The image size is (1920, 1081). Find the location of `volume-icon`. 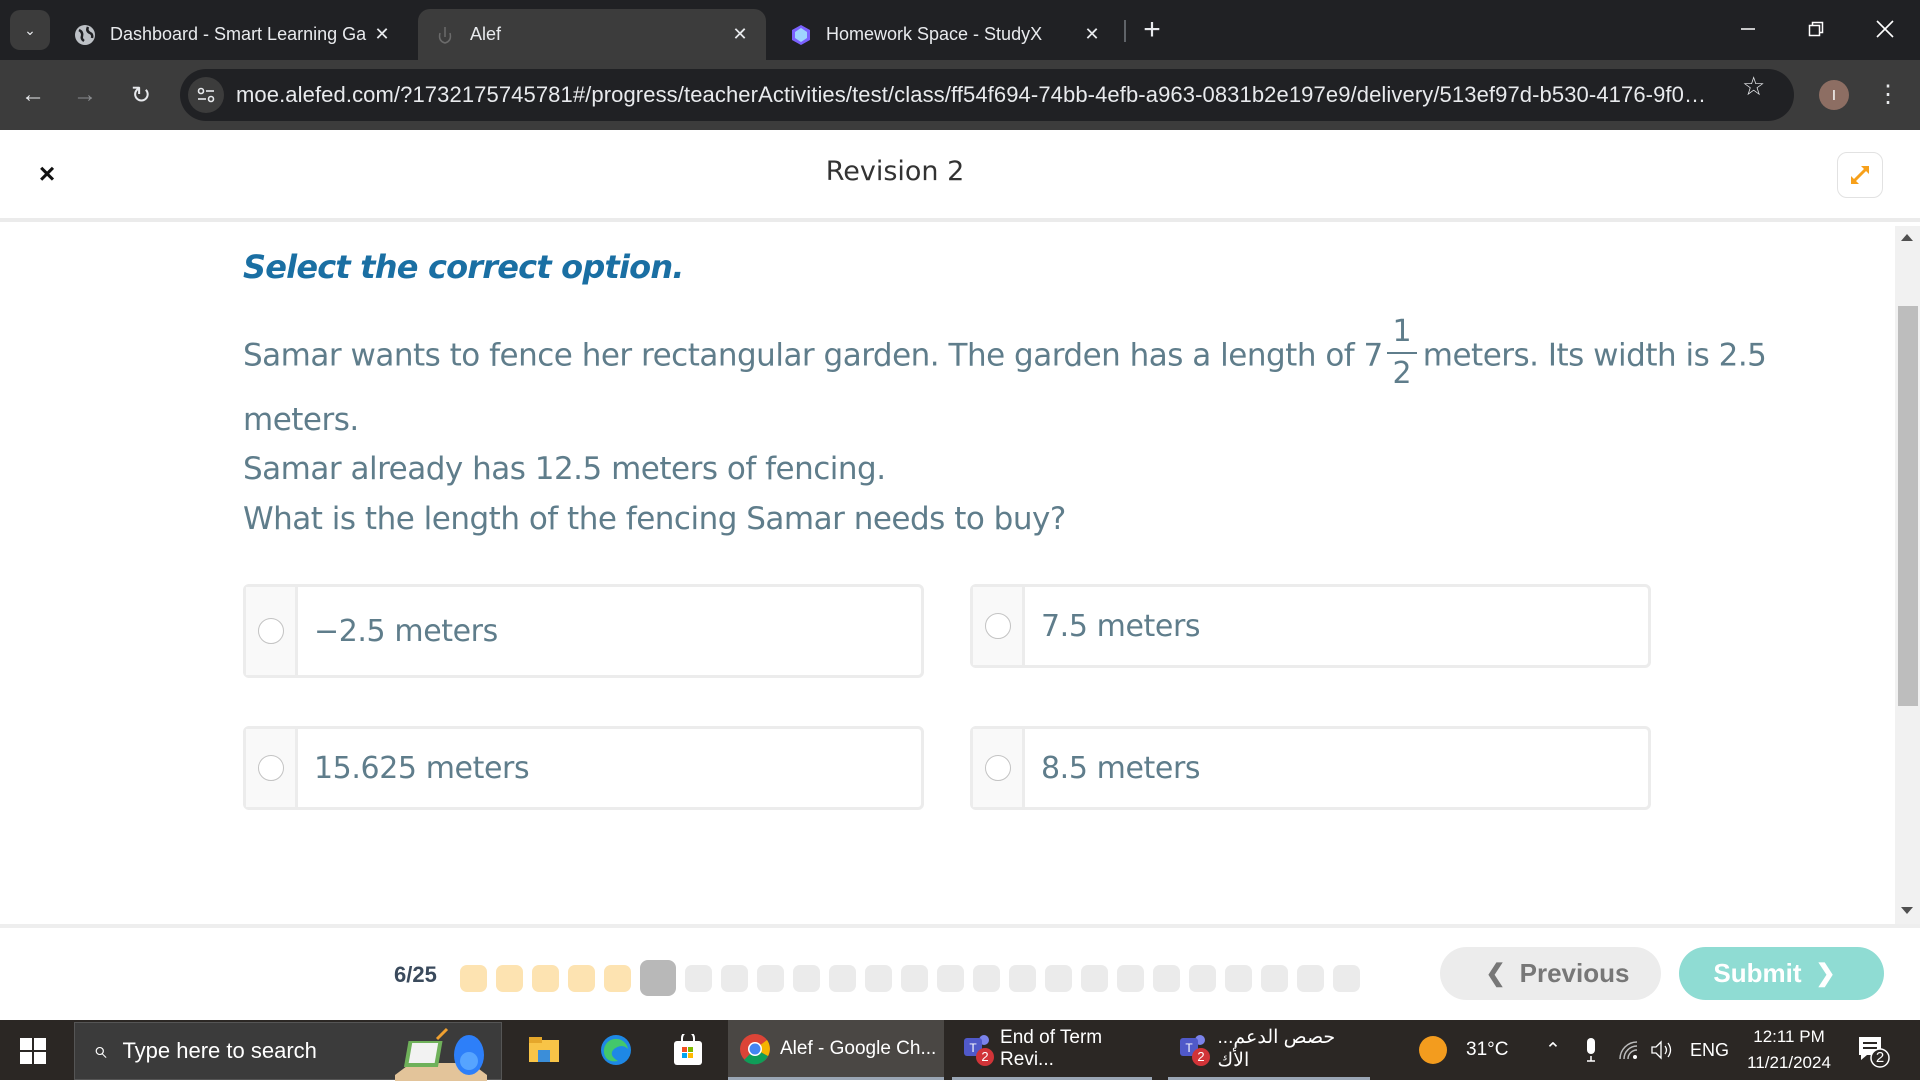

volume-icon is located at coordinates (1662, 1050).